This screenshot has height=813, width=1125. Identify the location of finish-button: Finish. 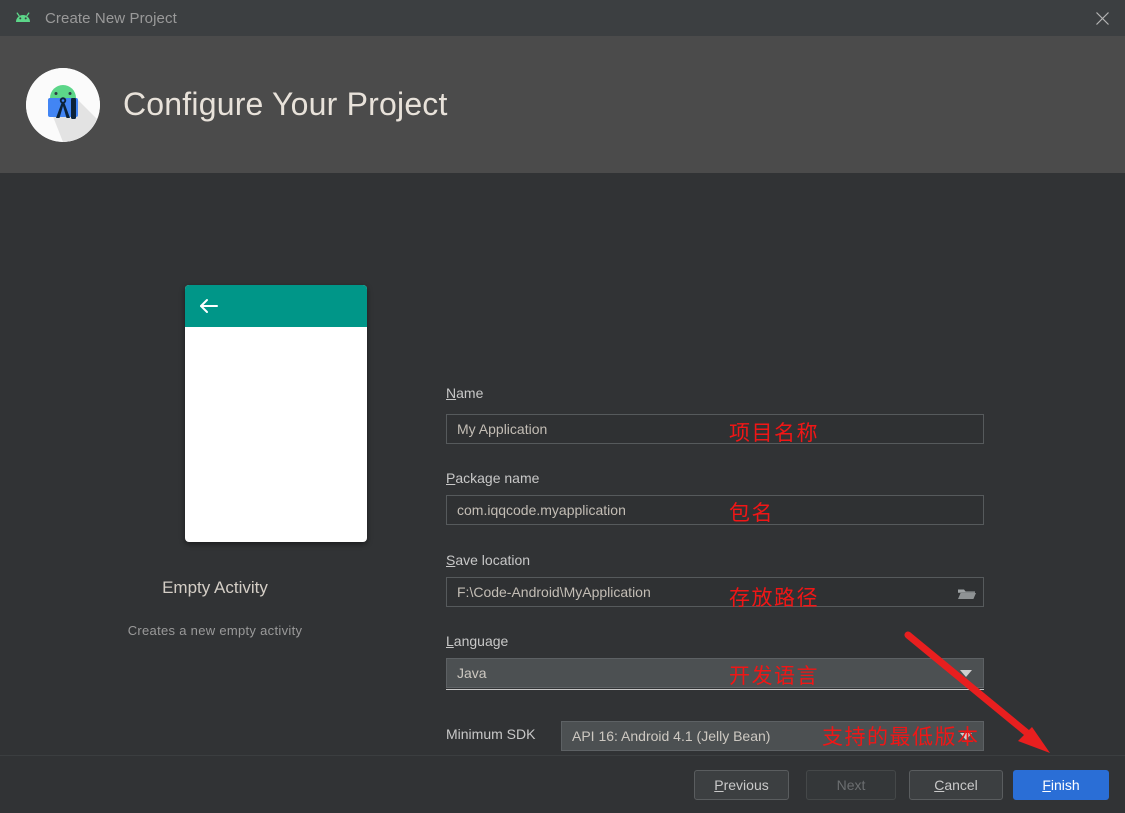
(1061, 785).